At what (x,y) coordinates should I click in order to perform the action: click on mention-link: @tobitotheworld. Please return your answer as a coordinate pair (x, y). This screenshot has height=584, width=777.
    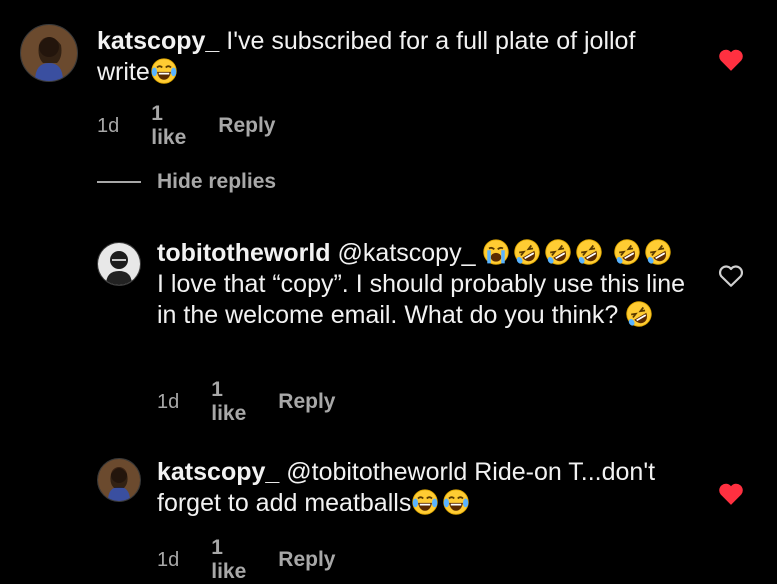
    Looking at the image, I should click on (376, 472).